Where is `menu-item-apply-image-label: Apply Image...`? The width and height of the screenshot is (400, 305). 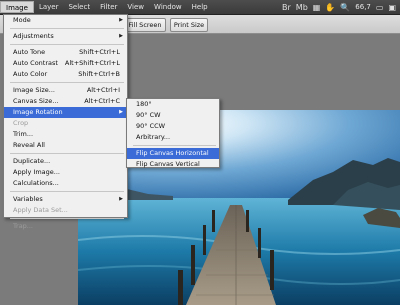 menu-item-apply-image-label: Apply Image... is located at coordinates (36, 172).